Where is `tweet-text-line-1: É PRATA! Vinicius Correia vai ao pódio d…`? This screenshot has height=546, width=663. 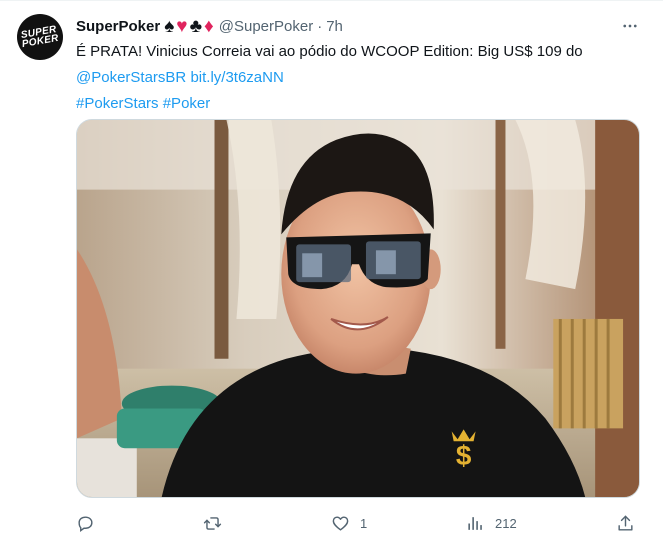
tweet-text-line-1: É PRATA! Vinicius Correia vai ao pódio d… is located at coordinates (329, 51).